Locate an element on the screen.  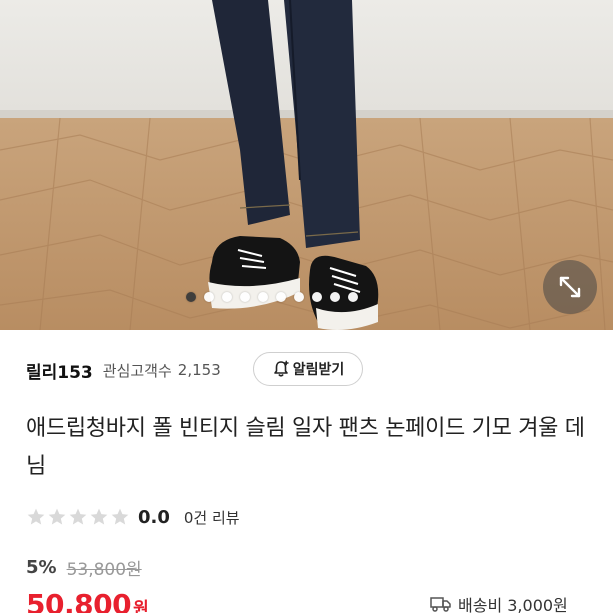
rating-stars is located at coordinates (78, 517).